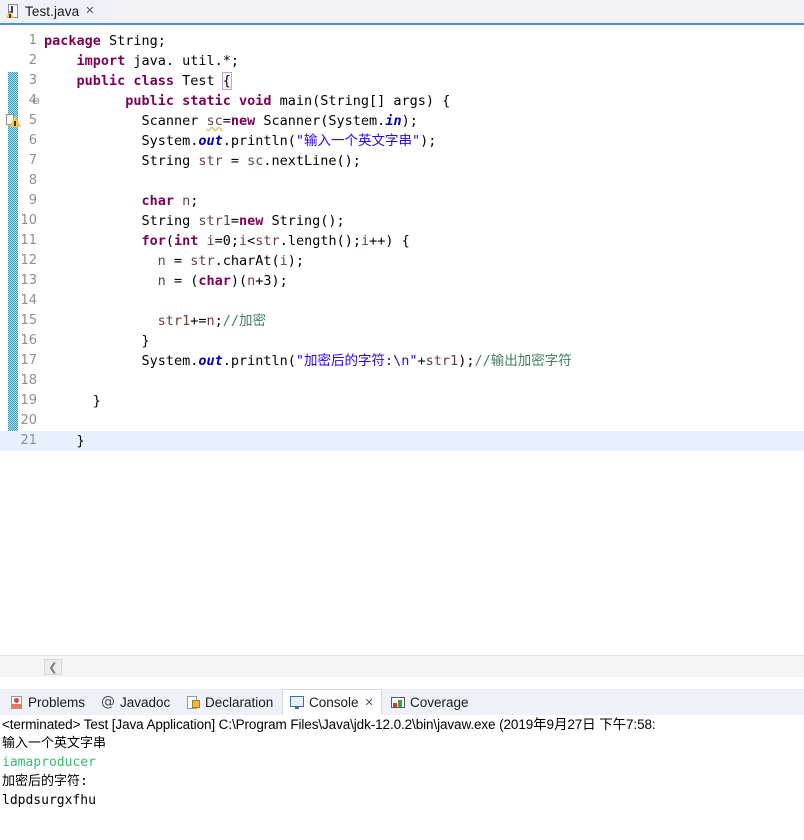 Image resolution: width=804 pixels, height=840 pixels. I want to click on line-number: 9, so click(32, 200).